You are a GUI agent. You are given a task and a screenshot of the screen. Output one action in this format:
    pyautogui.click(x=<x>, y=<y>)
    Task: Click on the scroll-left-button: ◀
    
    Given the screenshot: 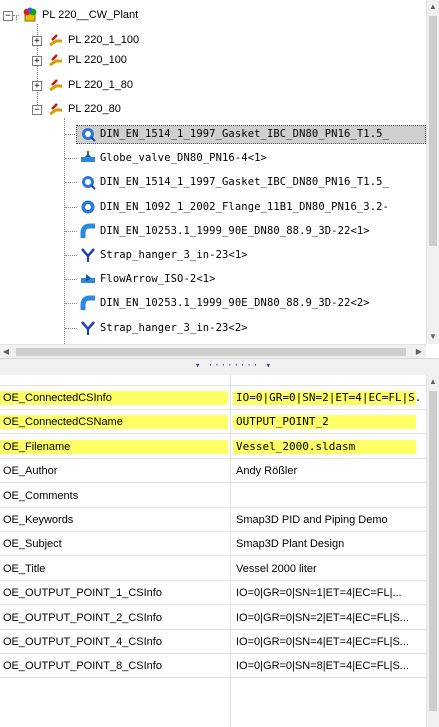 What is the action you would take?
    pyautogui.click(x=6, y=351)
    